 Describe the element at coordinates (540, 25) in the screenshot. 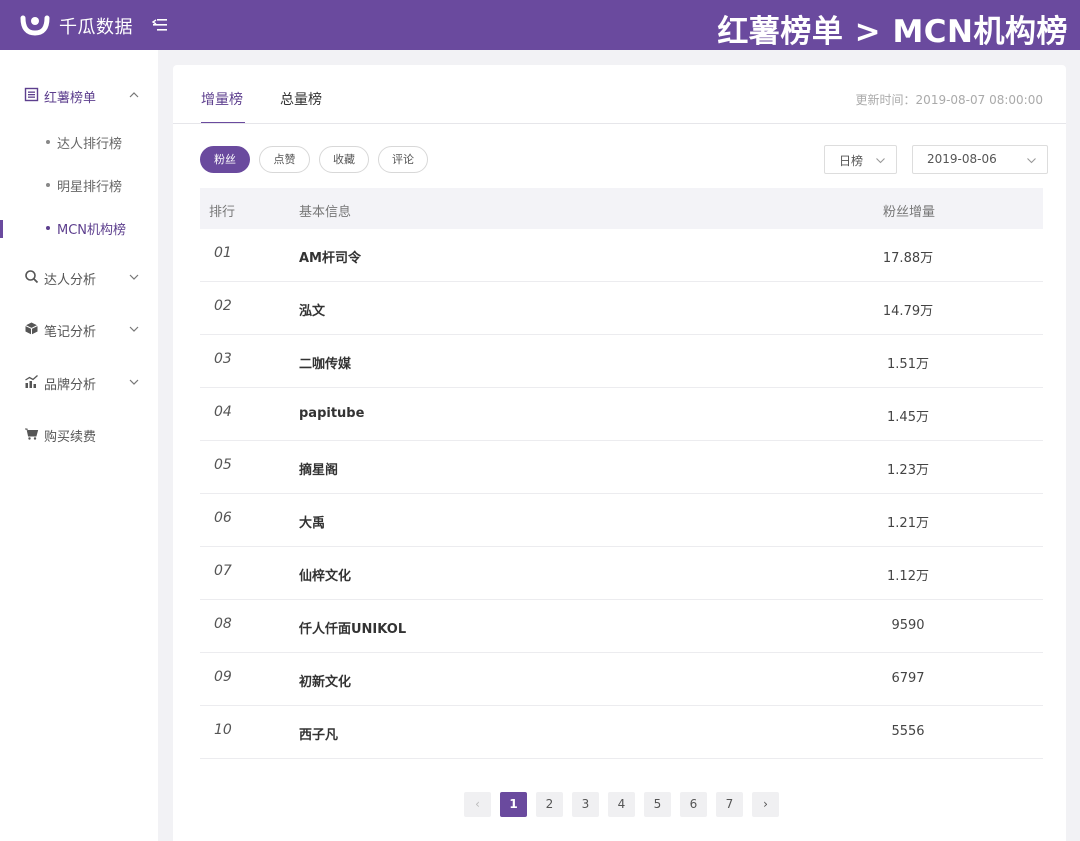

I see `top-header: 千瓜数据 红薯榜单 > MCN机构榜` at that location.